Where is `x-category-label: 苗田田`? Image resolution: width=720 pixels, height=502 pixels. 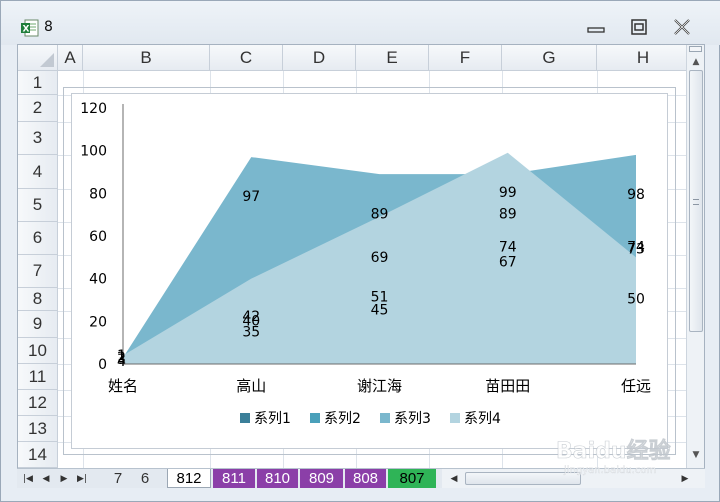 x-category-label: 苗田田 is located at coordinates (507, 386).